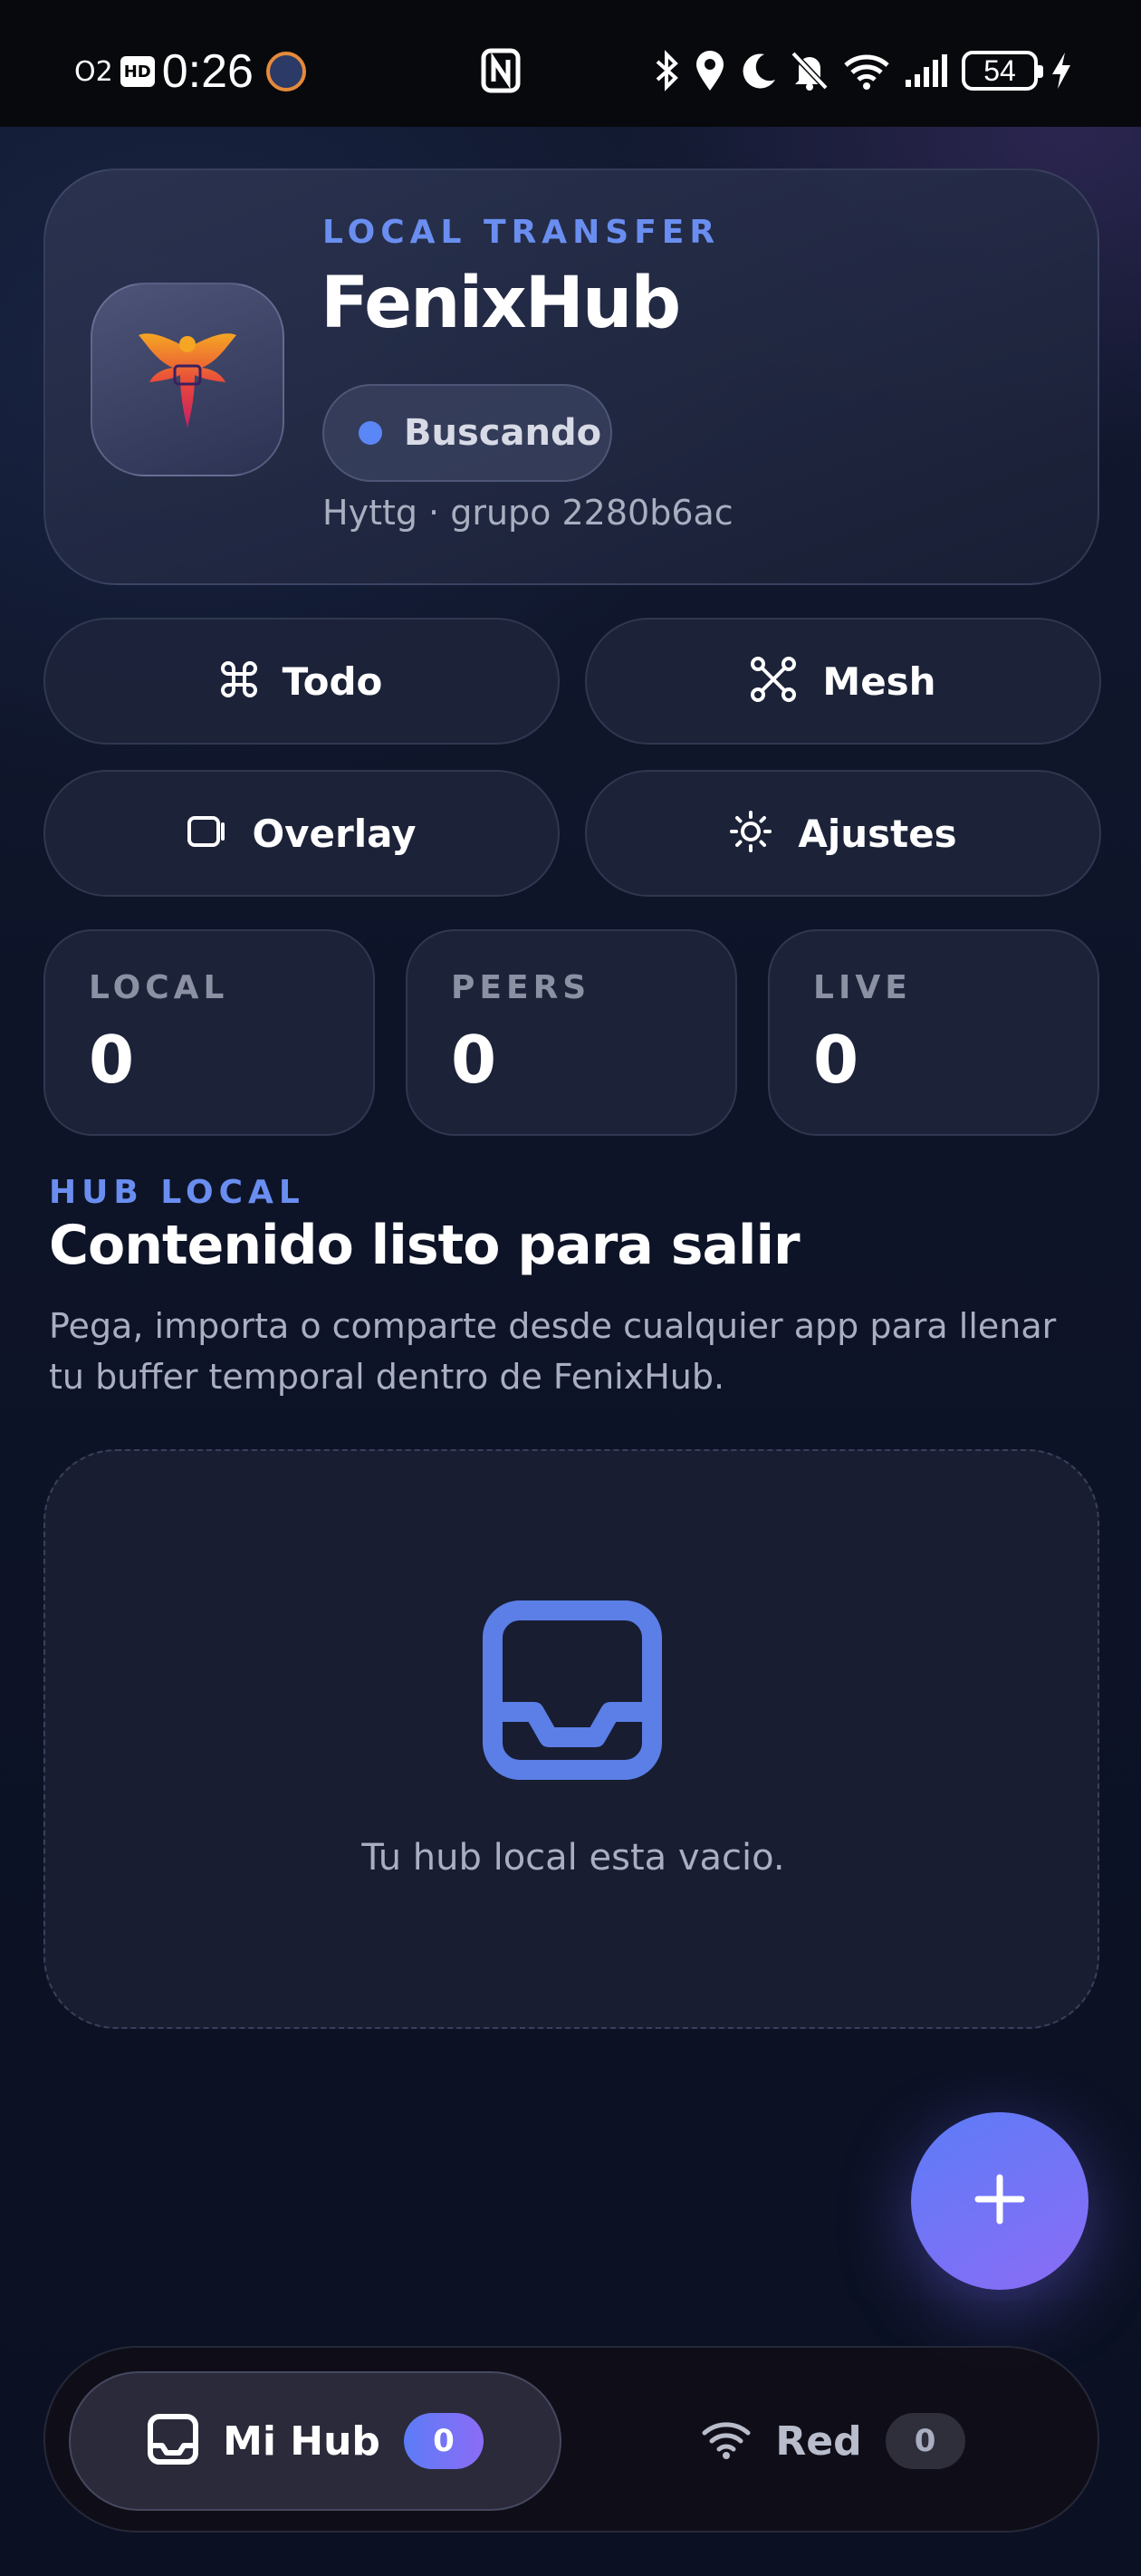  What do you see at coordinates (668, 70) in the screenshot?
I see `bluetooth-icon` at bounding box center [668, 70].